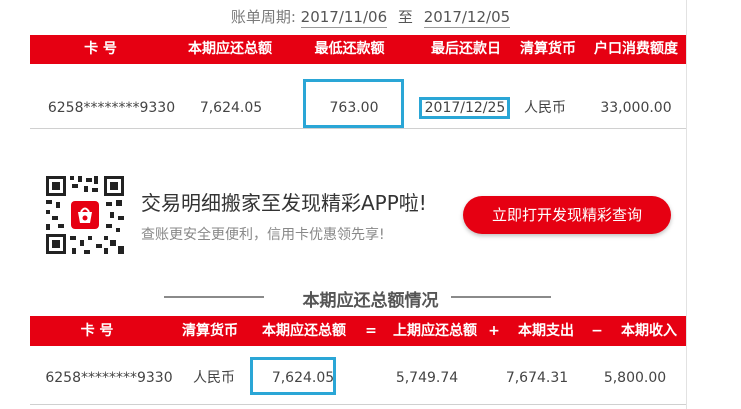 This screenshot has width=741, height=409. What do you see at coordinates (501, 297) in the screenshot?
I see `section-title-line-right` at bounding box center [501, 297].